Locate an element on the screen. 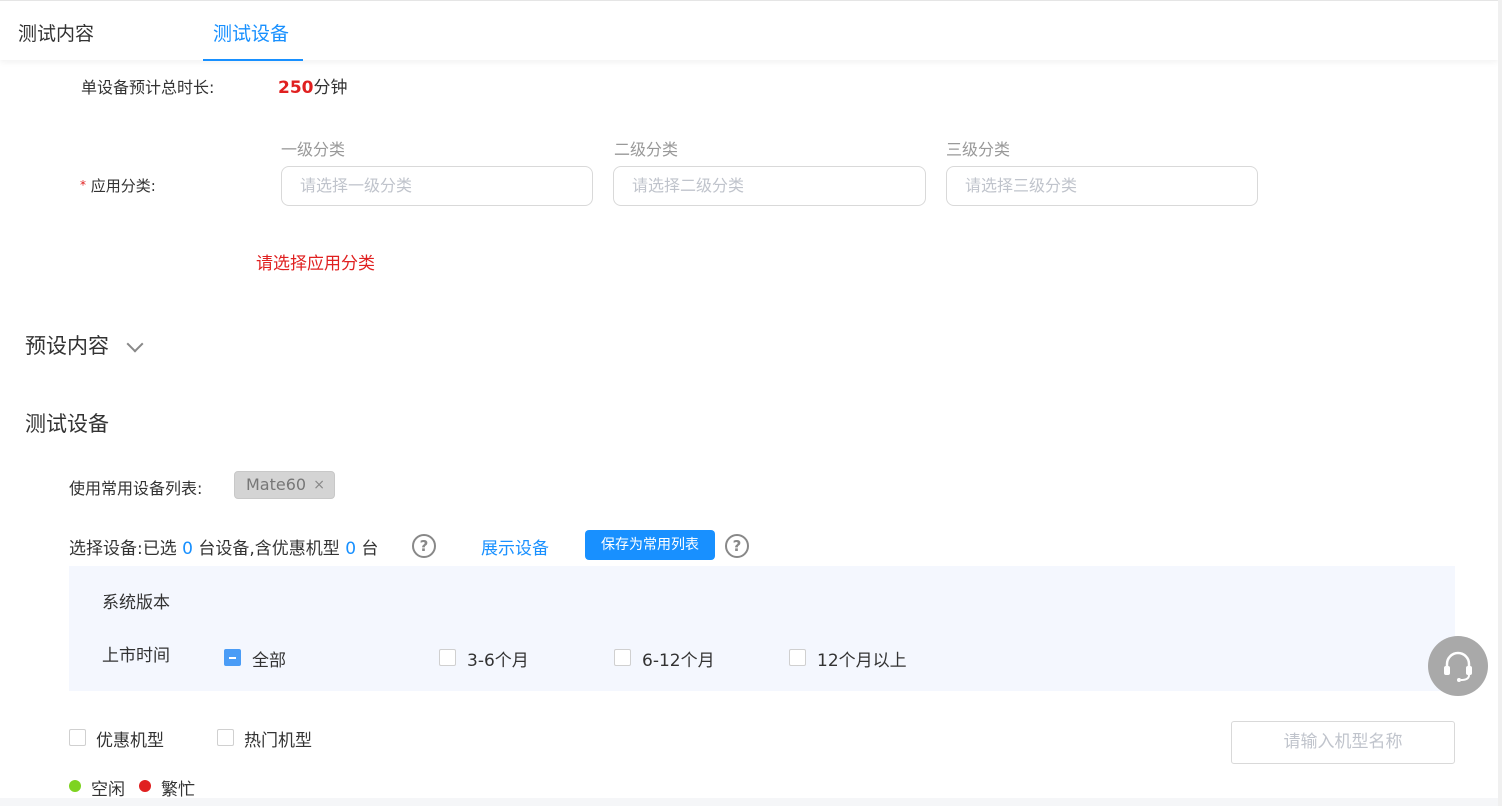 Image resolution: width=1502 pixels, height=806 pixels. app-category-label-text: 应用分类: is located at coordinates (123, 186).